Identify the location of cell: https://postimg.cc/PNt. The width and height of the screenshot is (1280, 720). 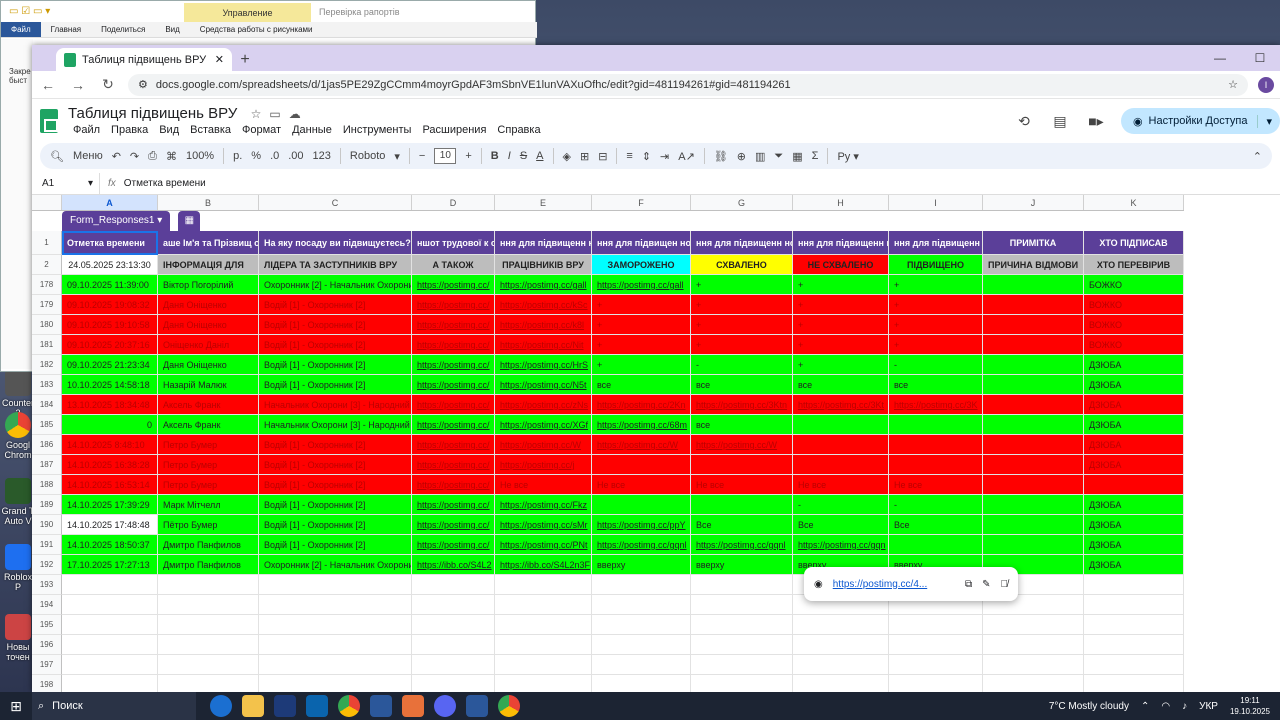
(543, 545).